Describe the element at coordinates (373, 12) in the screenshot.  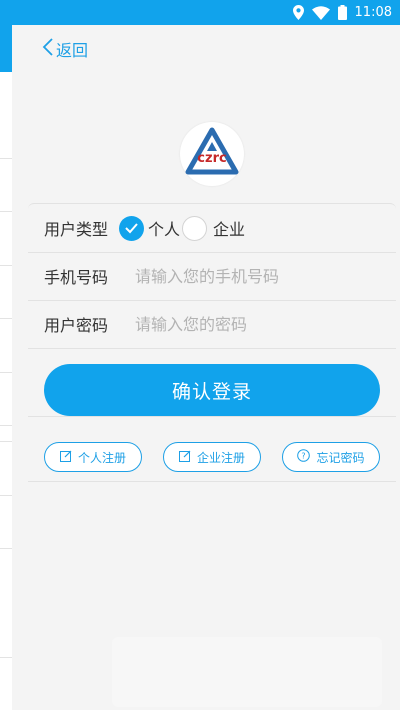
I see `status-time: 11:08` at that location.